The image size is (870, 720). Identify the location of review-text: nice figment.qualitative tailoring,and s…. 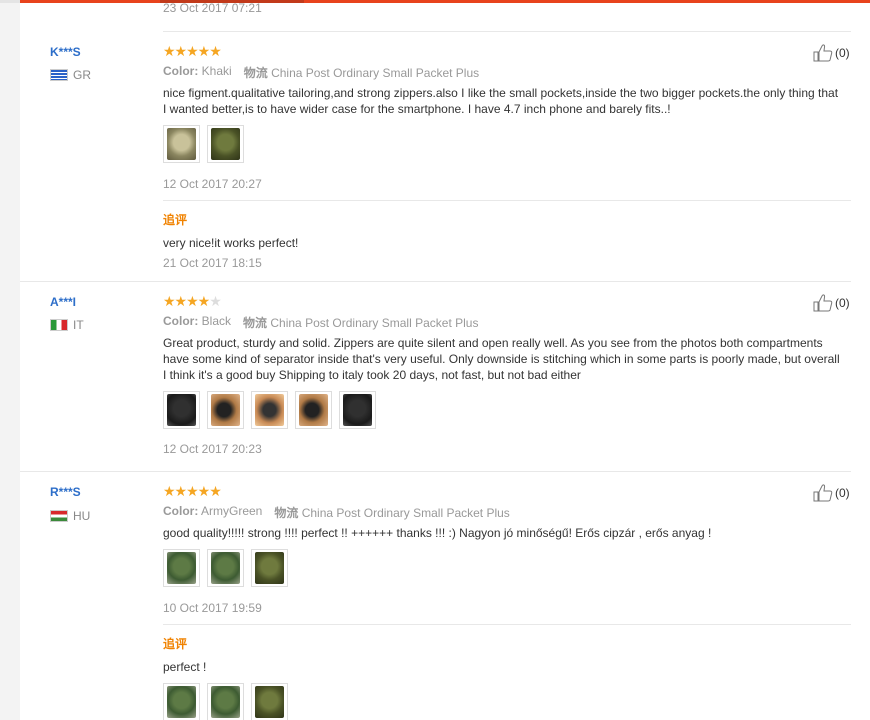
(501, 101).